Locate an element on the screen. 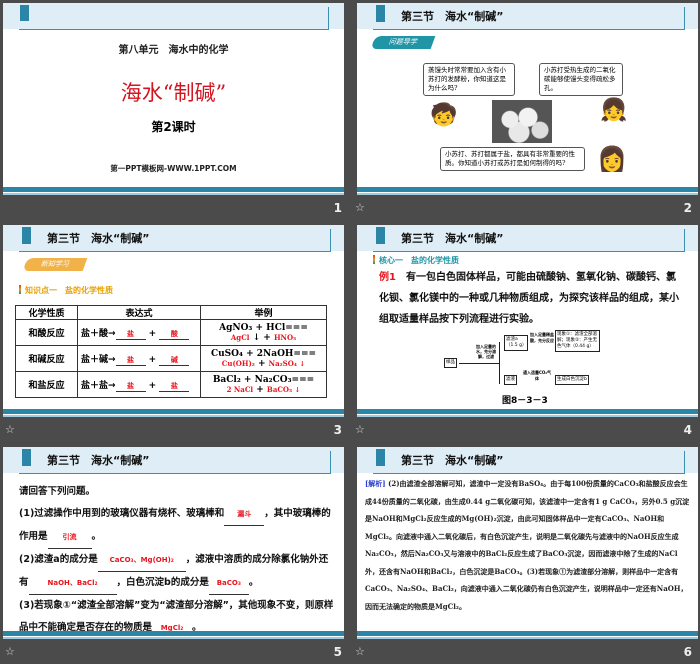 Image resolution: width=700 pixels, height=664 pixels. column-header: 举例 is located at coordinates (263, 312).